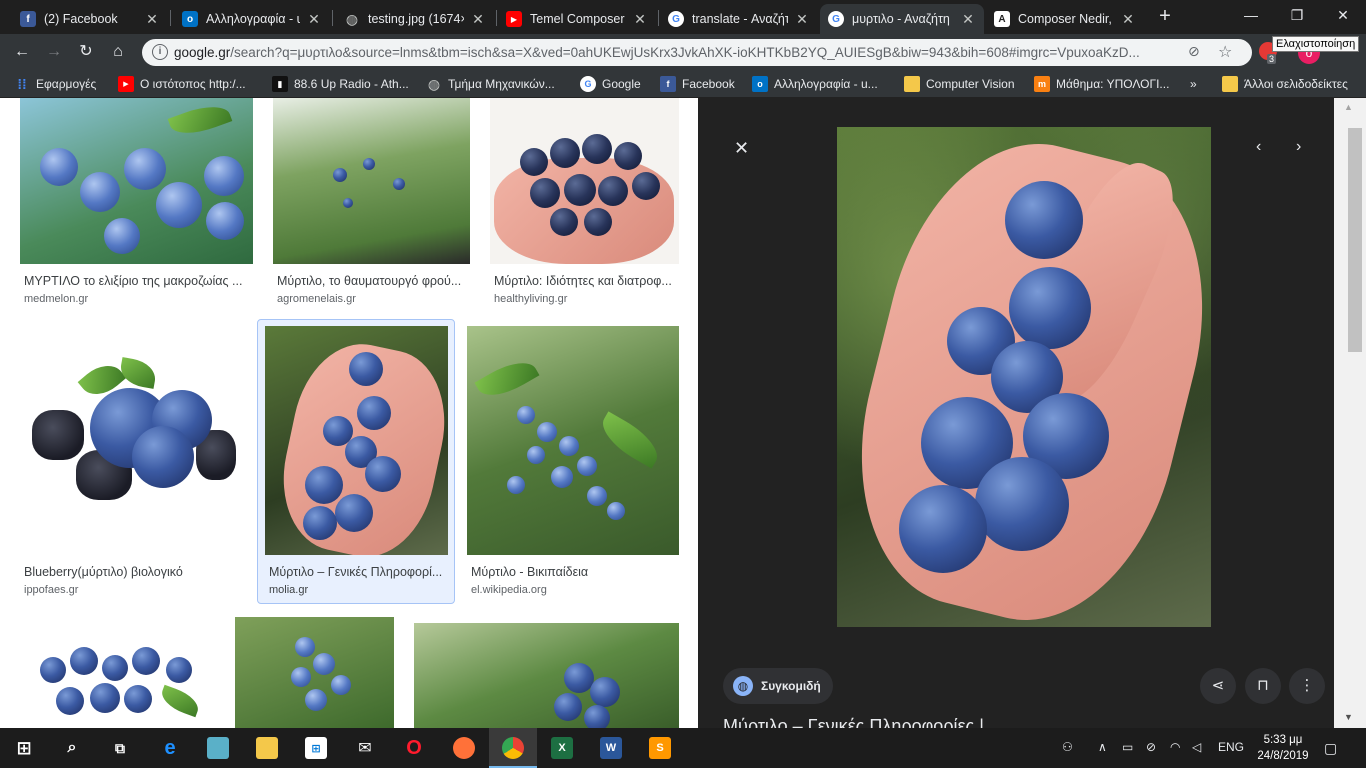 The height and width of the screenshot is (768, 1366). I want to click on home-icon: ⌂, so click(118, 52).